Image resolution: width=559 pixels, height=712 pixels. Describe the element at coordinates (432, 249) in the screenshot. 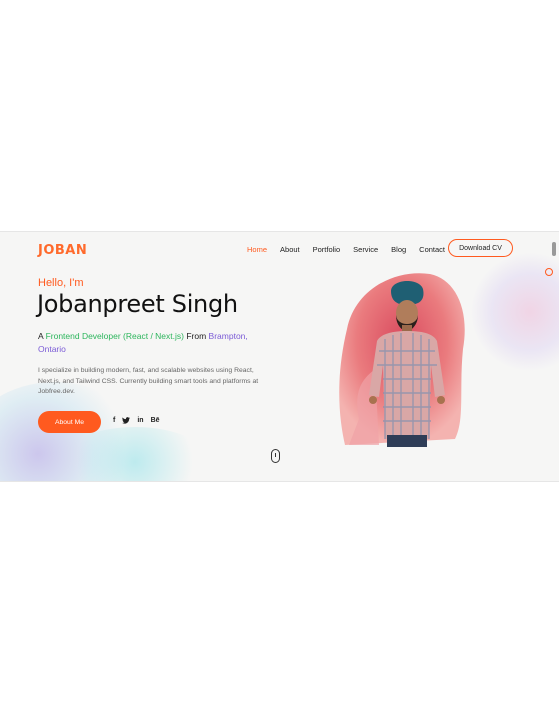

I see `nav-contact: Contact` at that location.